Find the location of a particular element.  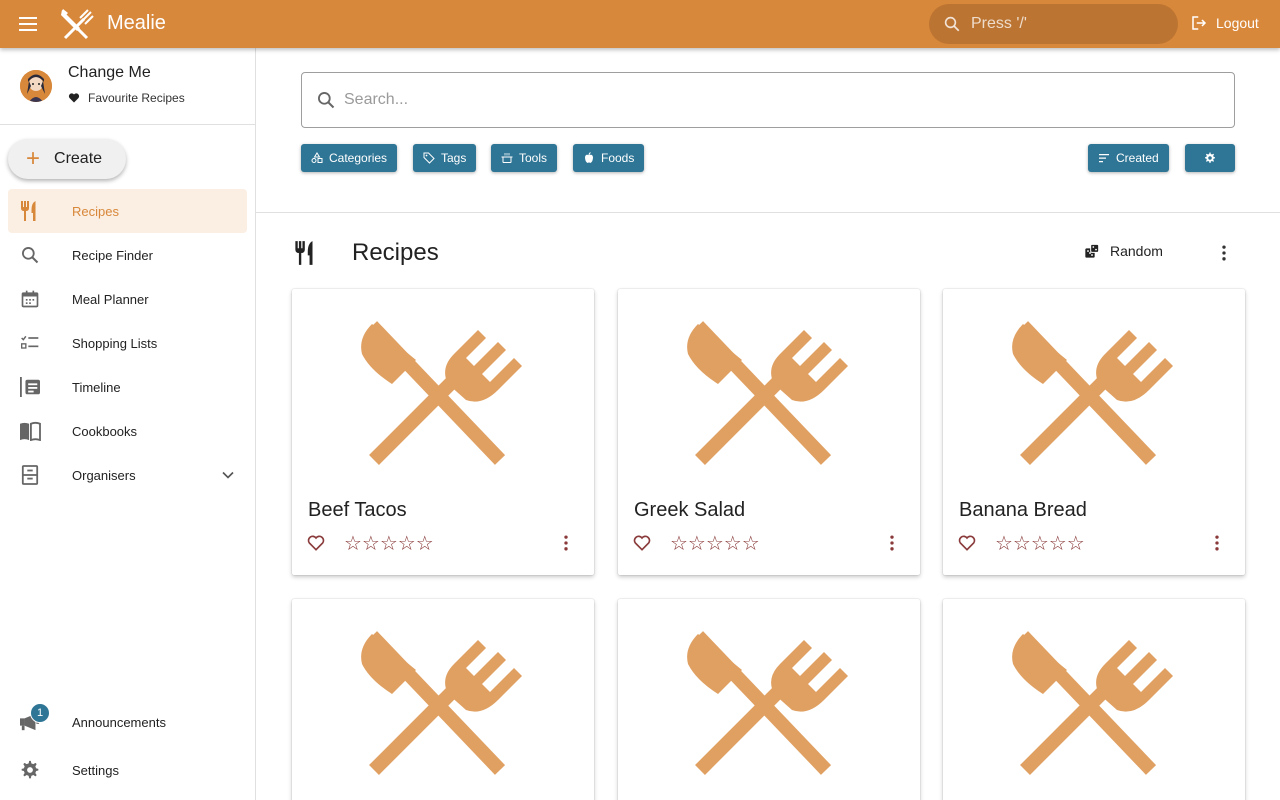

logout-icon is located at coordinates (1199, 23).